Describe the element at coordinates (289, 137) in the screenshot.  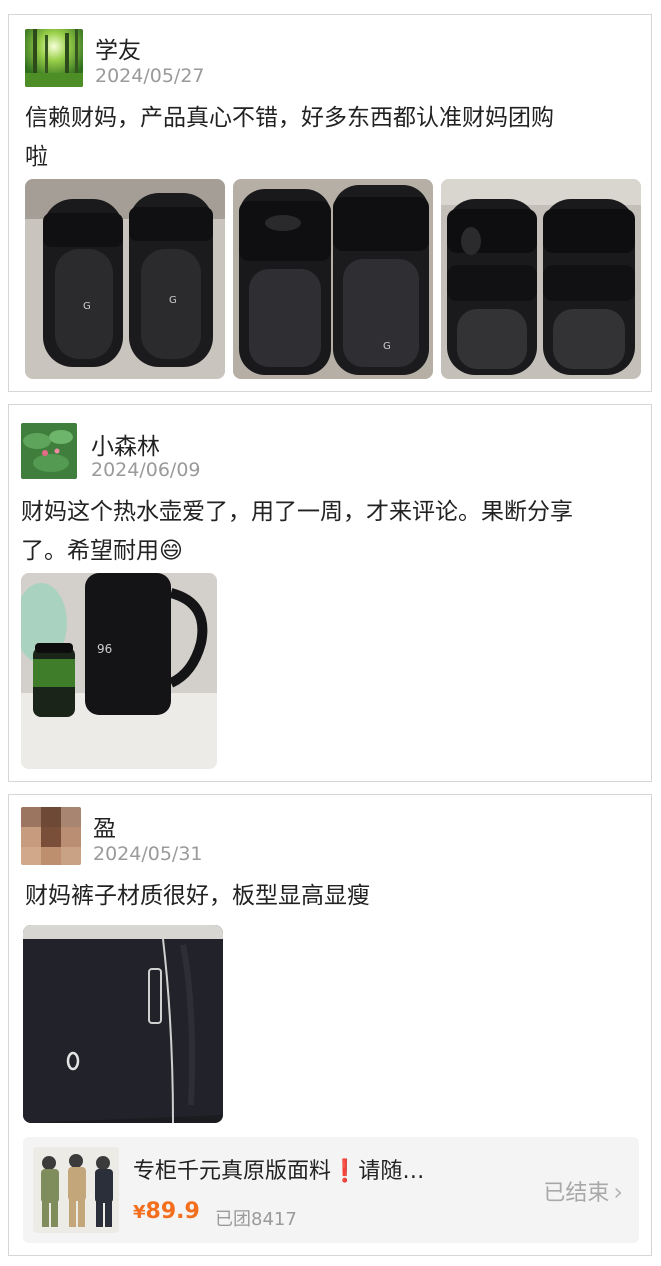
I see `review-text: 信赖财妈，产品真心不错，好多东西都认准财妈团购 啦` at that location.